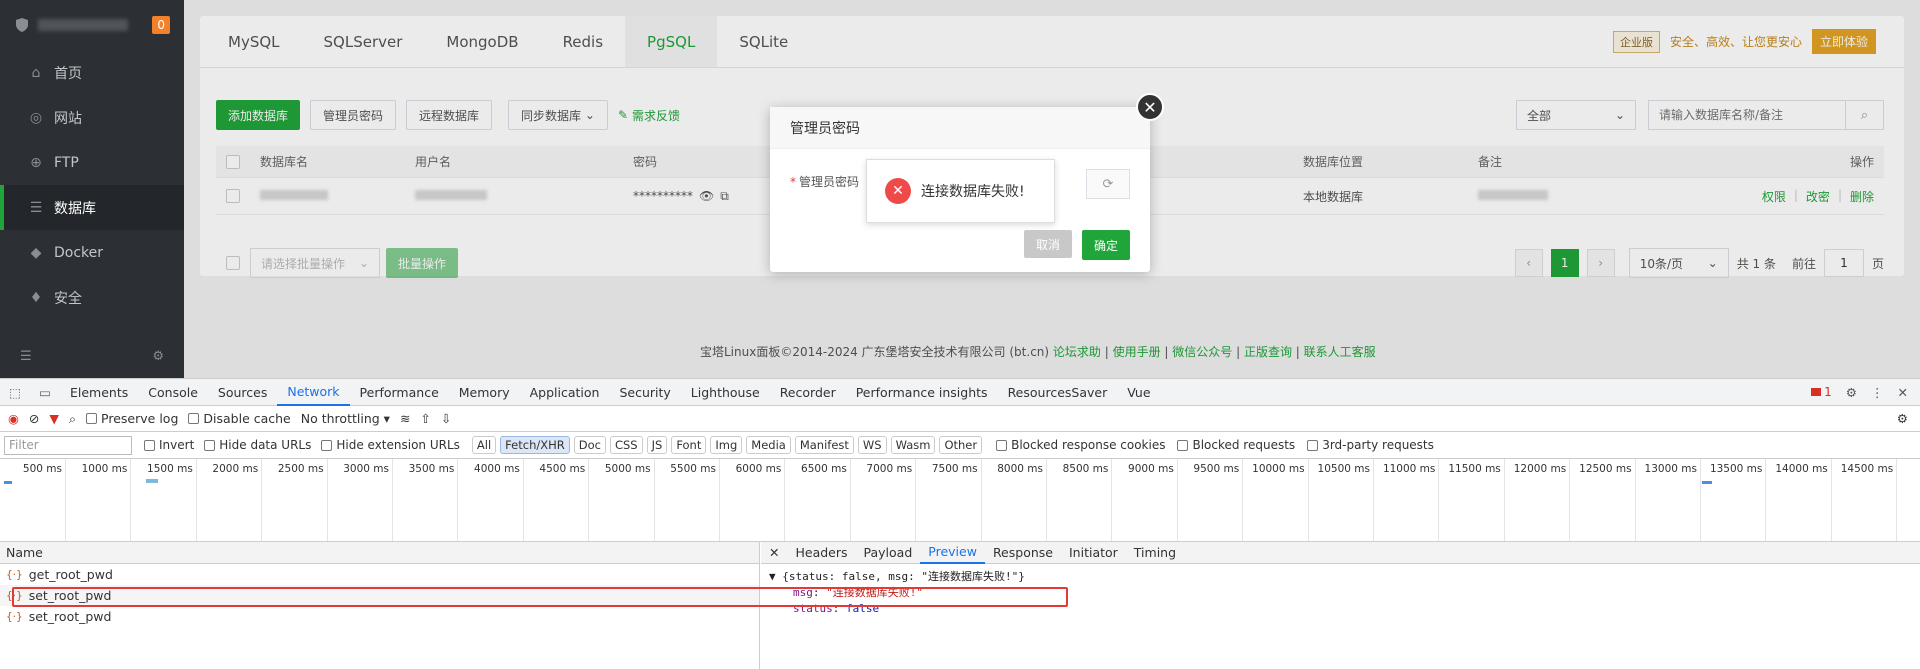  What do you see at coordinates (1108, 184) in the screenshot?
I see `refresh-icon: ⟳` at bounding box center [1108, 184].